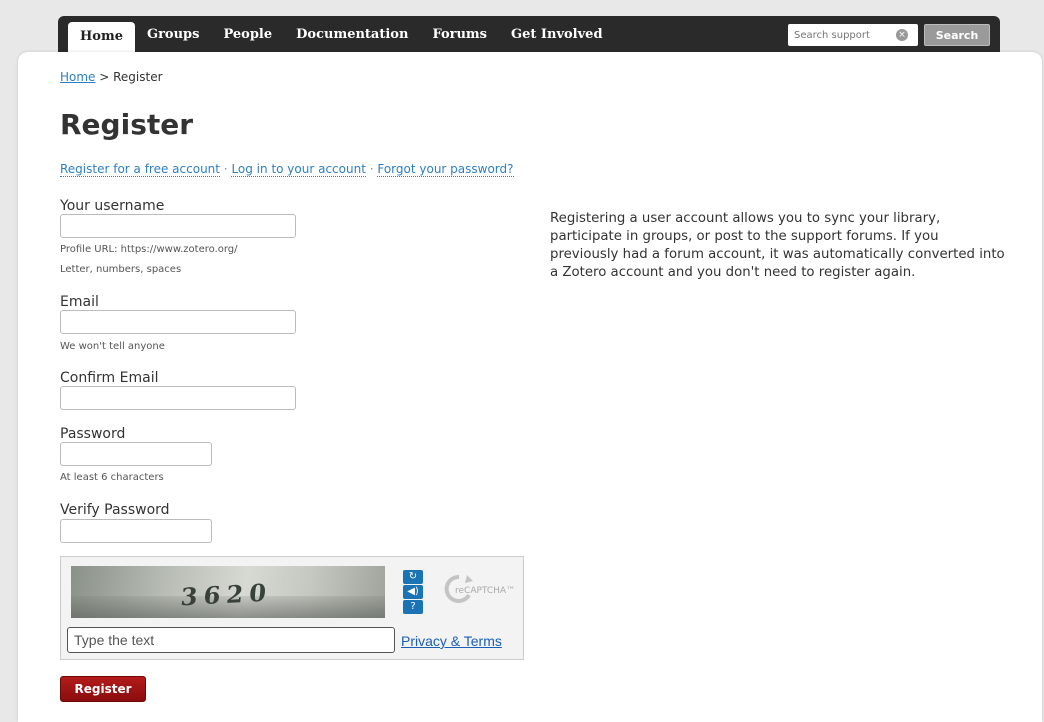 This screenshot has height=722, width=1044. What do you see at coordinates (231, 640) in the screenshot?
I see `captcha-response-input: Type the text` at bounding box center [231, 640].